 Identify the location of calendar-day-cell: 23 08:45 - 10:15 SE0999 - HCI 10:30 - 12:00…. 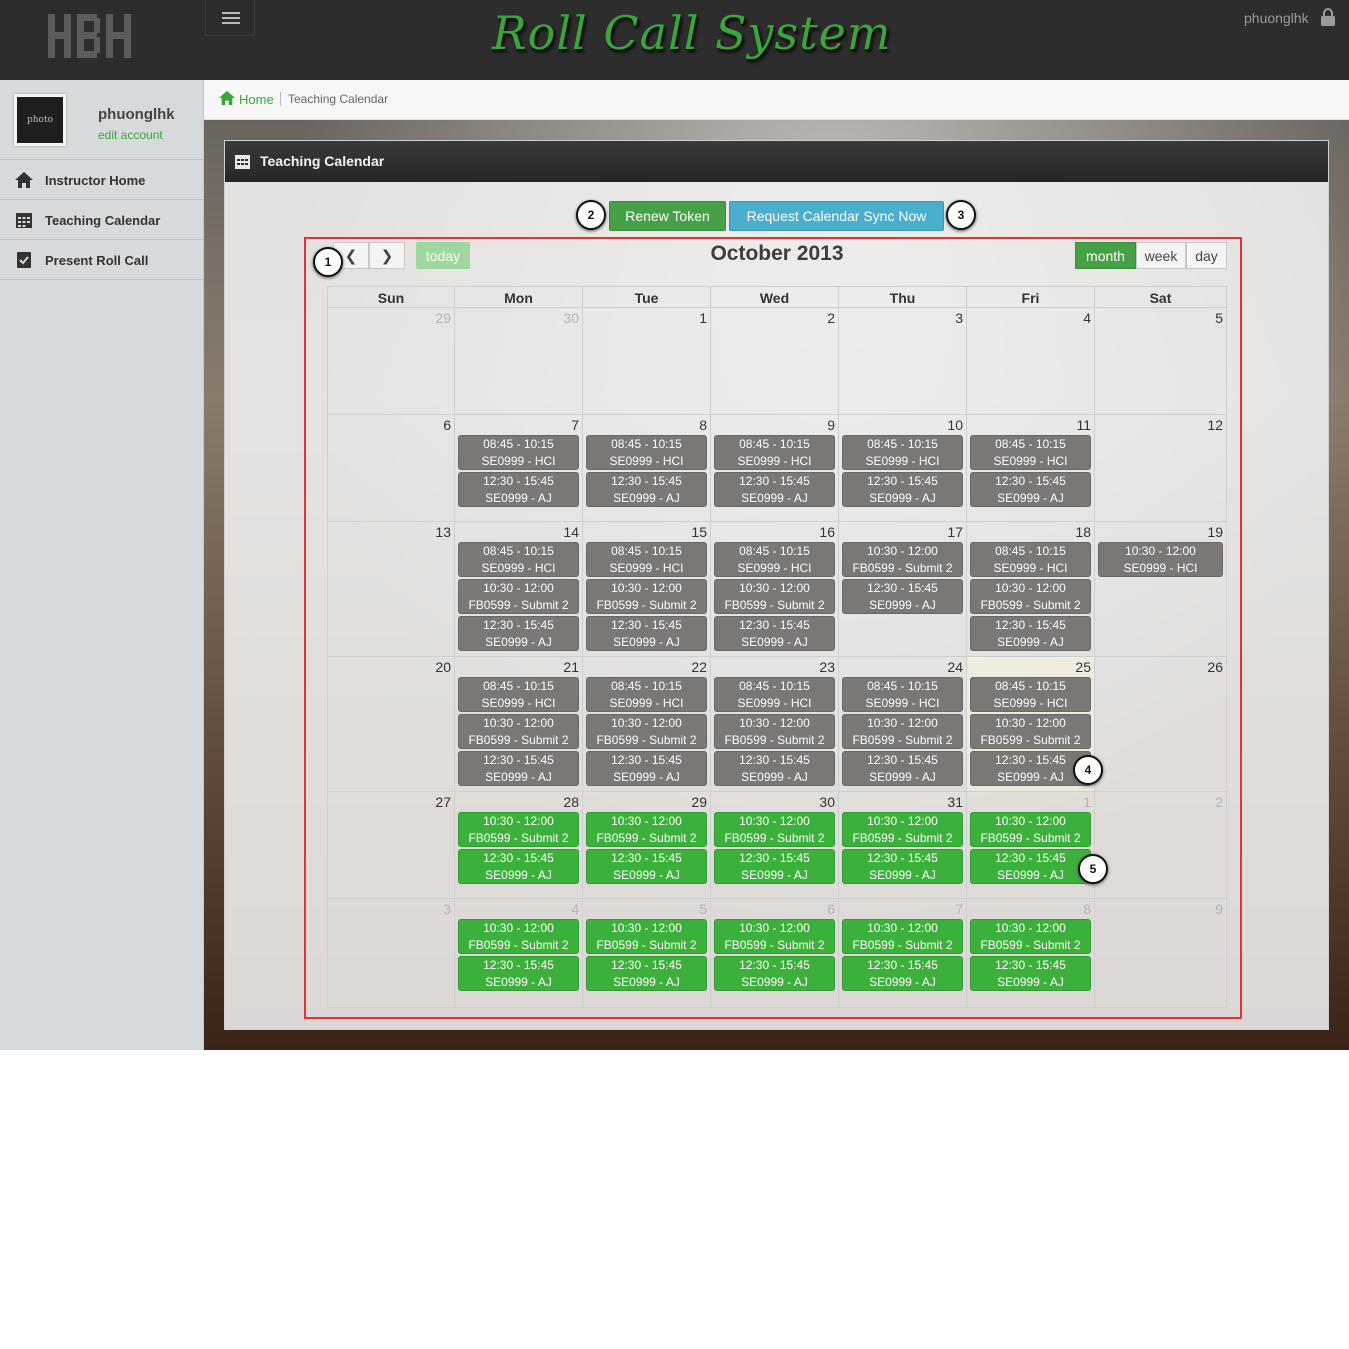
(775, 724).